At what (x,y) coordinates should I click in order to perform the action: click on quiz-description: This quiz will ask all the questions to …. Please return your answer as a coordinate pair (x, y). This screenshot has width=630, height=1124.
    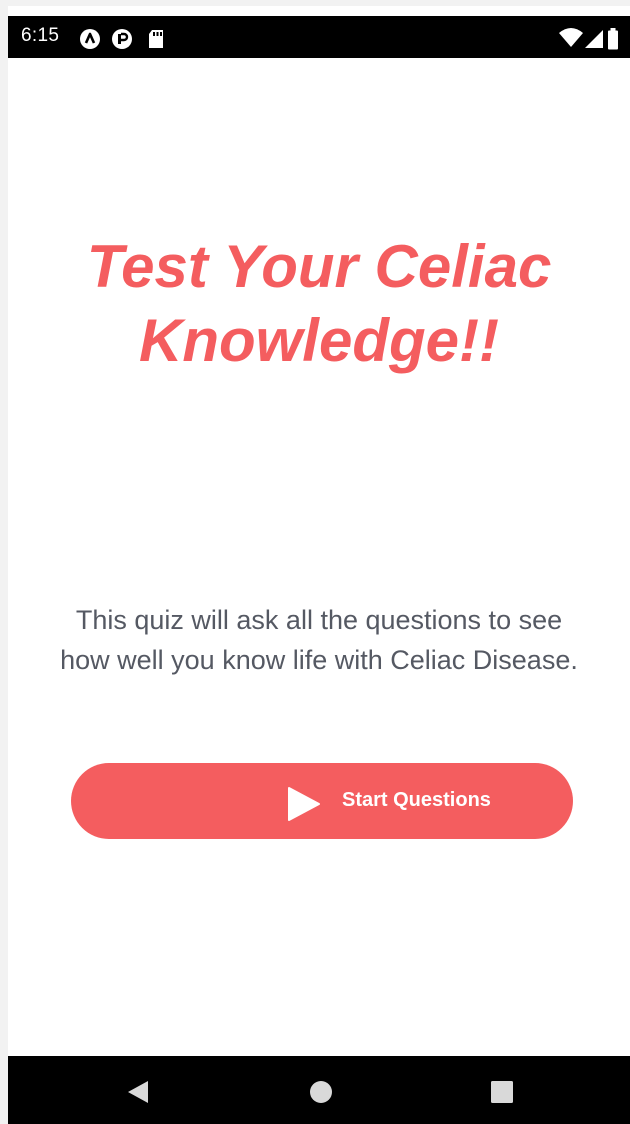
    Looking at the image, I should click on (319, 640).